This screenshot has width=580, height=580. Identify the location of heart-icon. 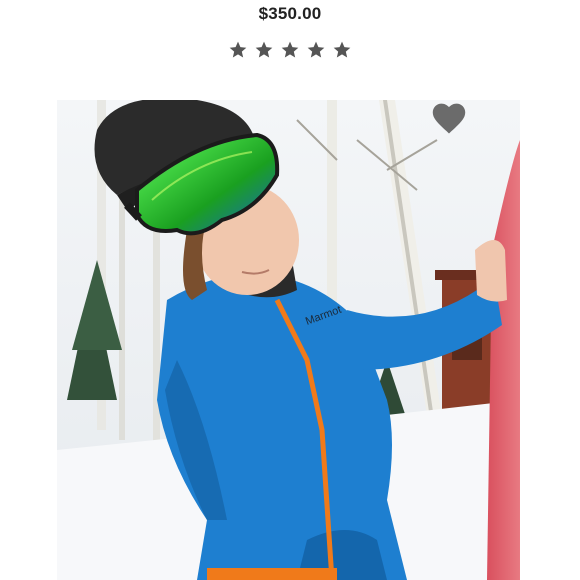
(449, 118).